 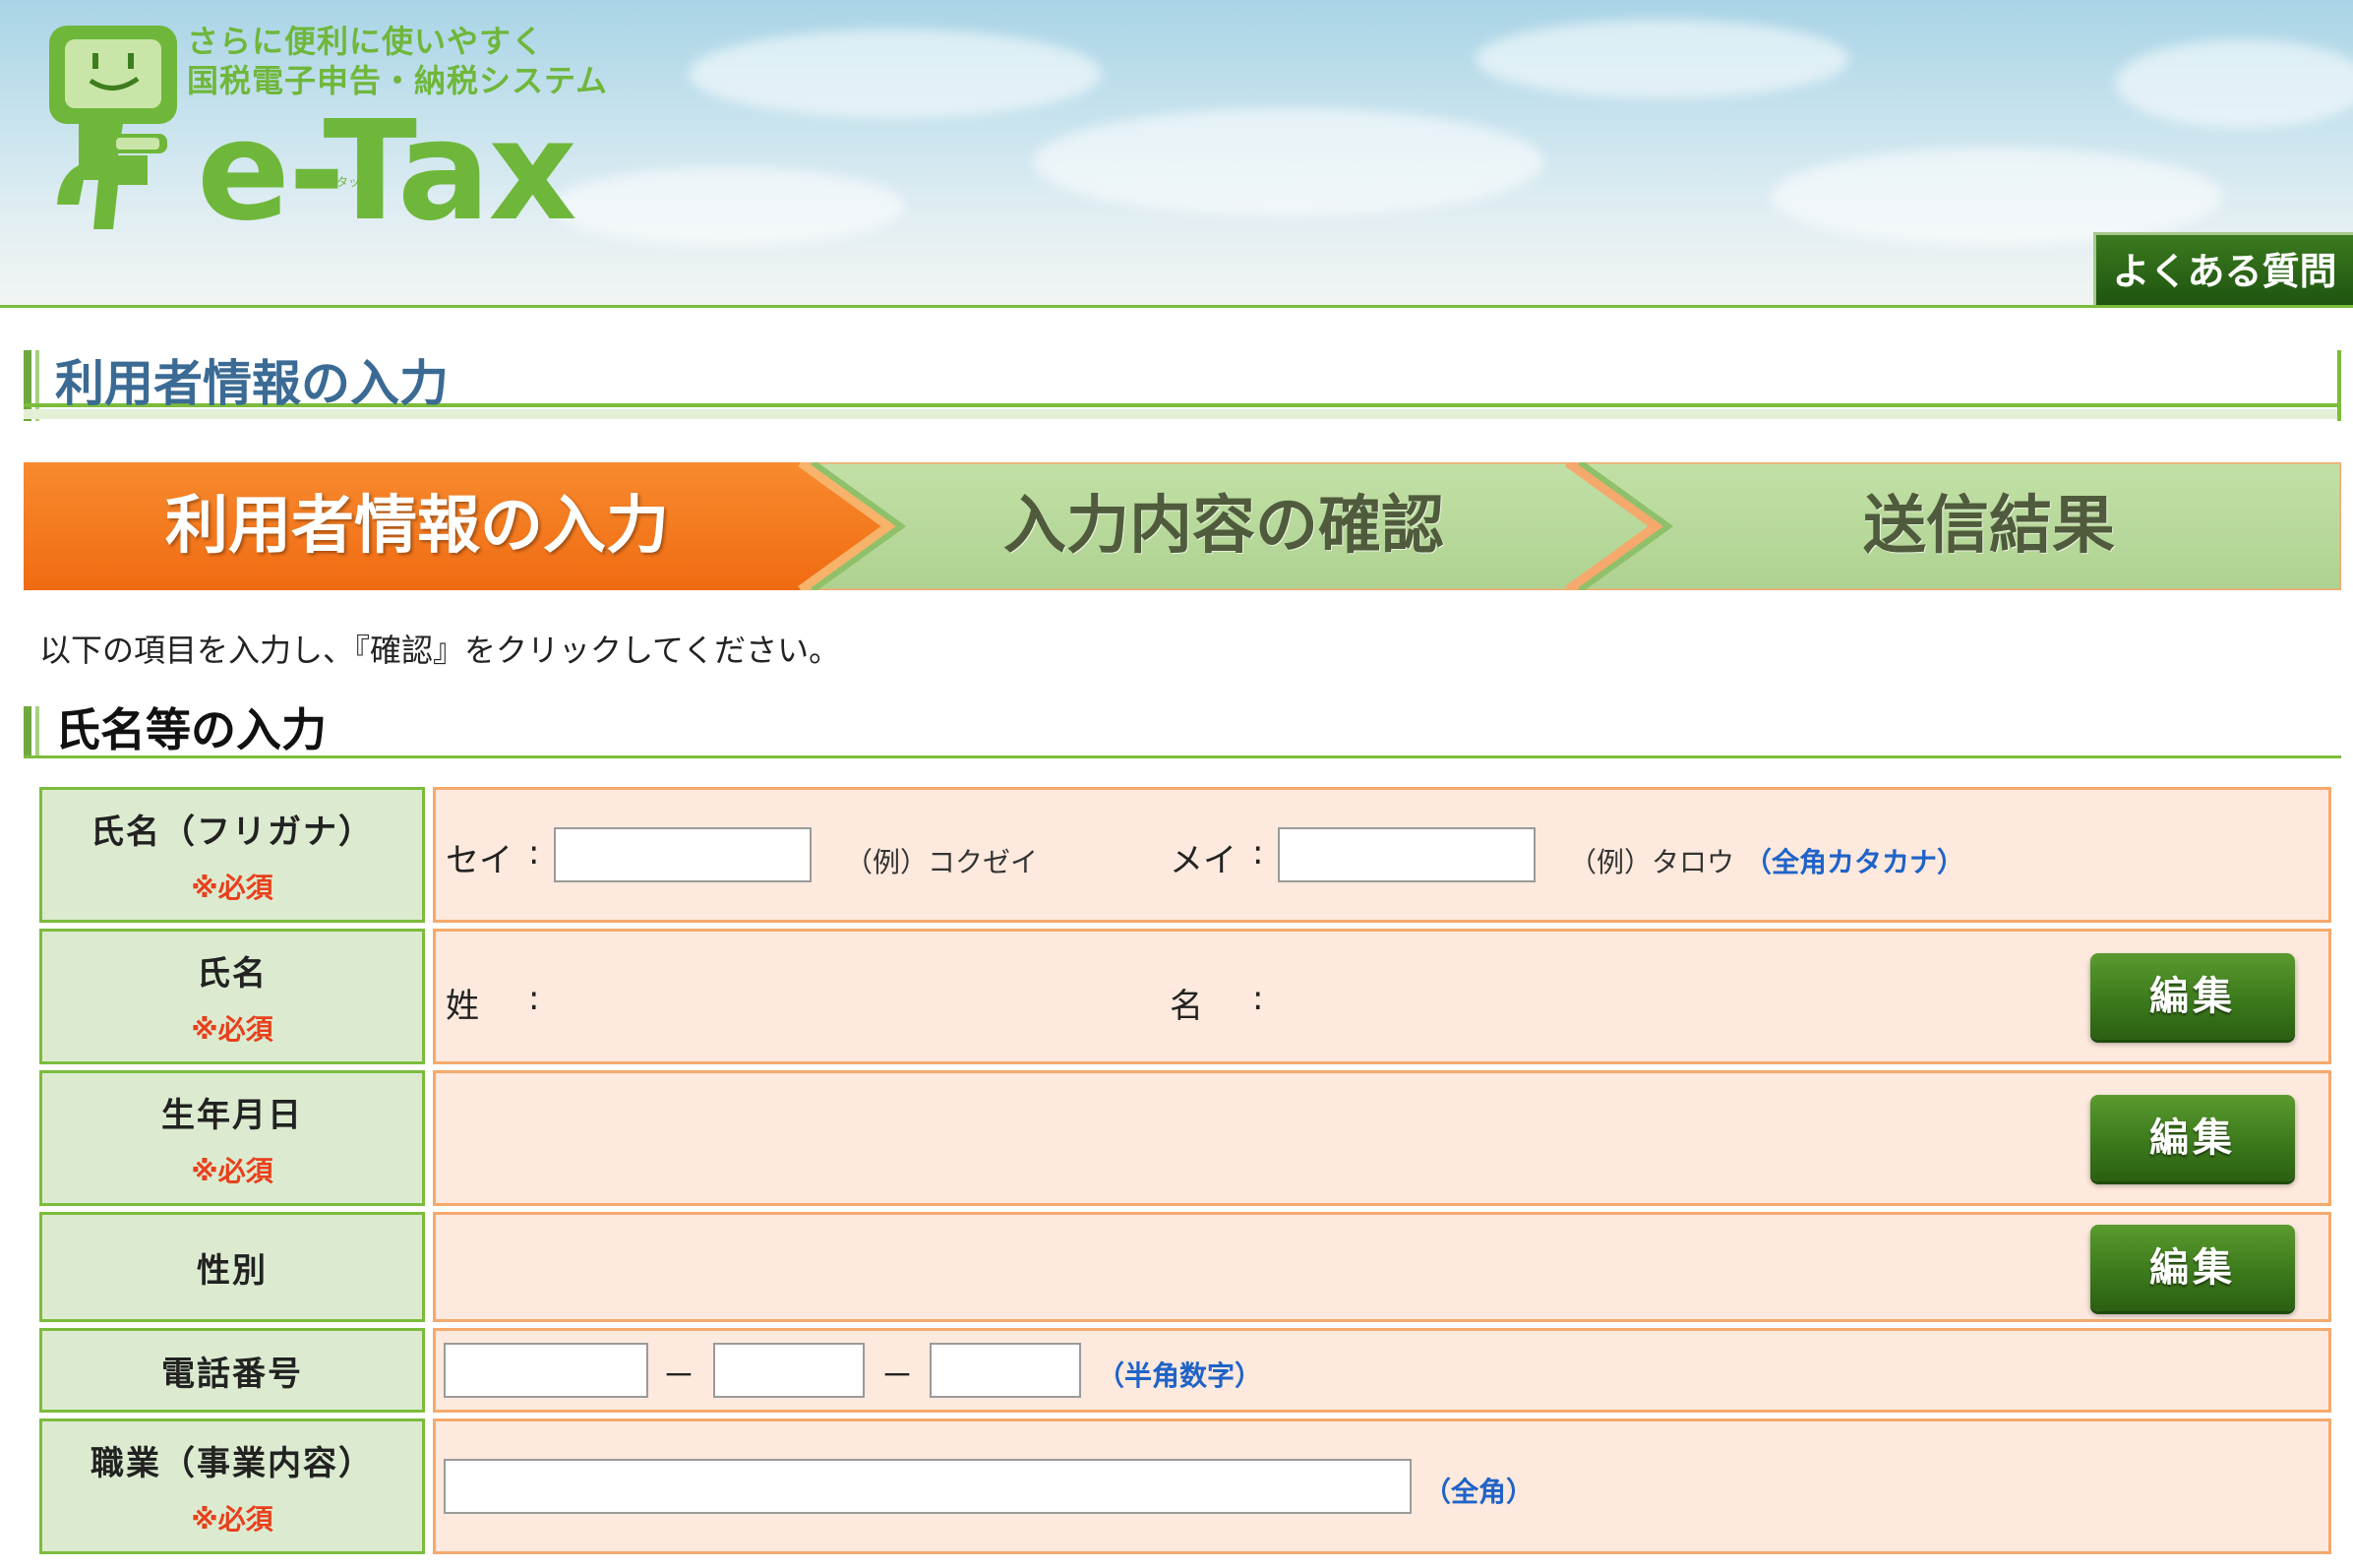 I want to click on section-title: 氏名等の入力, so click(x=191, y=729).